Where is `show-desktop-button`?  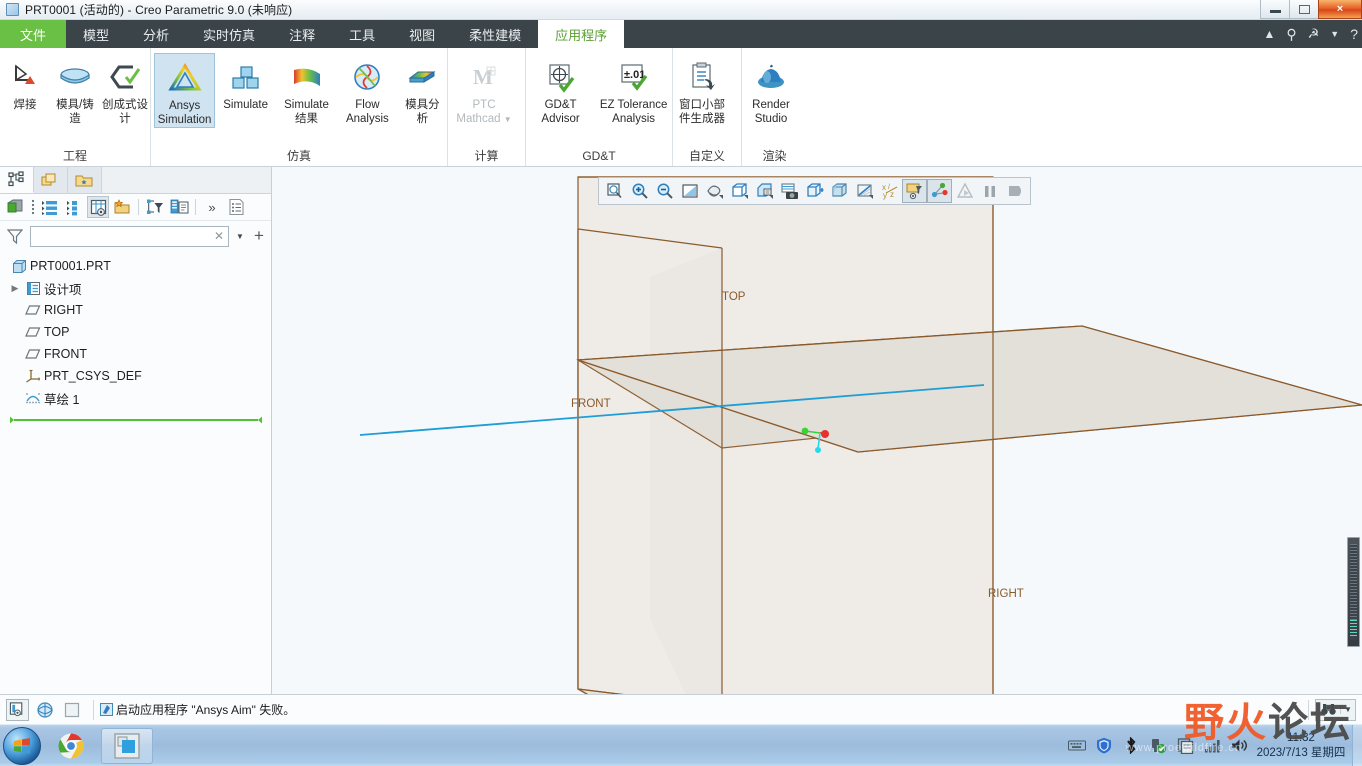
show-desktop-button is located at coordinates (1357, 745).